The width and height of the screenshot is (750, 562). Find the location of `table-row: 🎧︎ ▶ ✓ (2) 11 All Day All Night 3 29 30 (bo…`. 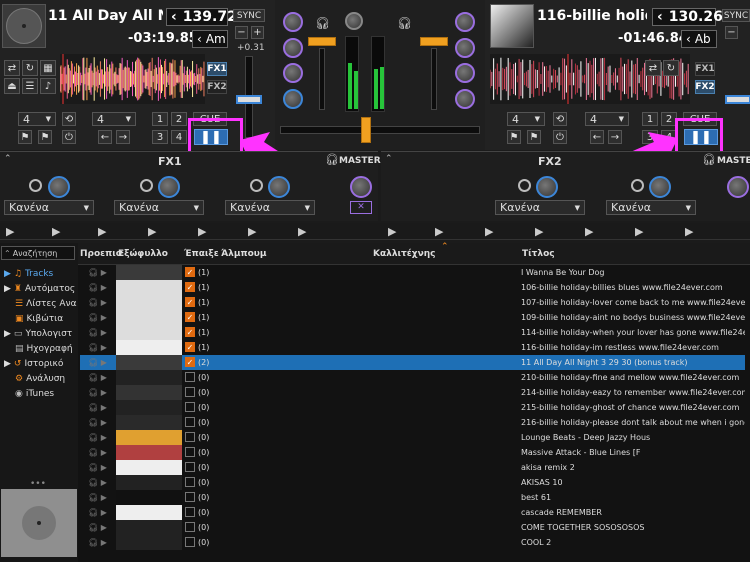

table-row: 🎧︎ ▶ ✓ (2) 11 All Day All Night 3 29 30 (bo… is located at coordinates (412, 362).